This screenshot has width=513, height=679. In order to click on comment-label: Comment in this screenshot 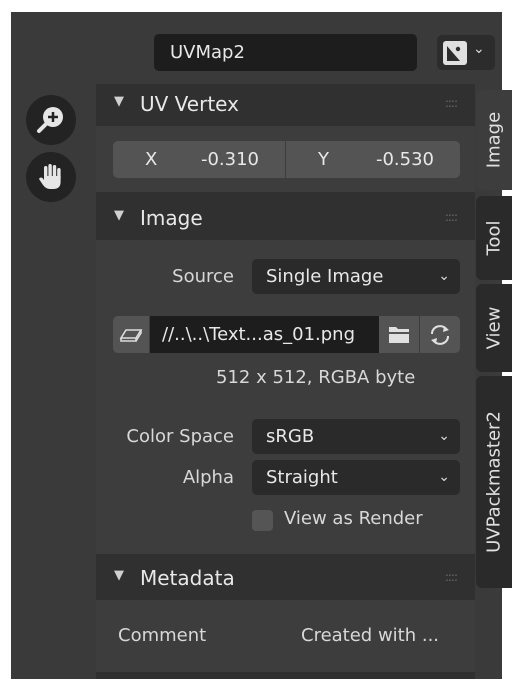, I will do `click(162, 635)`.